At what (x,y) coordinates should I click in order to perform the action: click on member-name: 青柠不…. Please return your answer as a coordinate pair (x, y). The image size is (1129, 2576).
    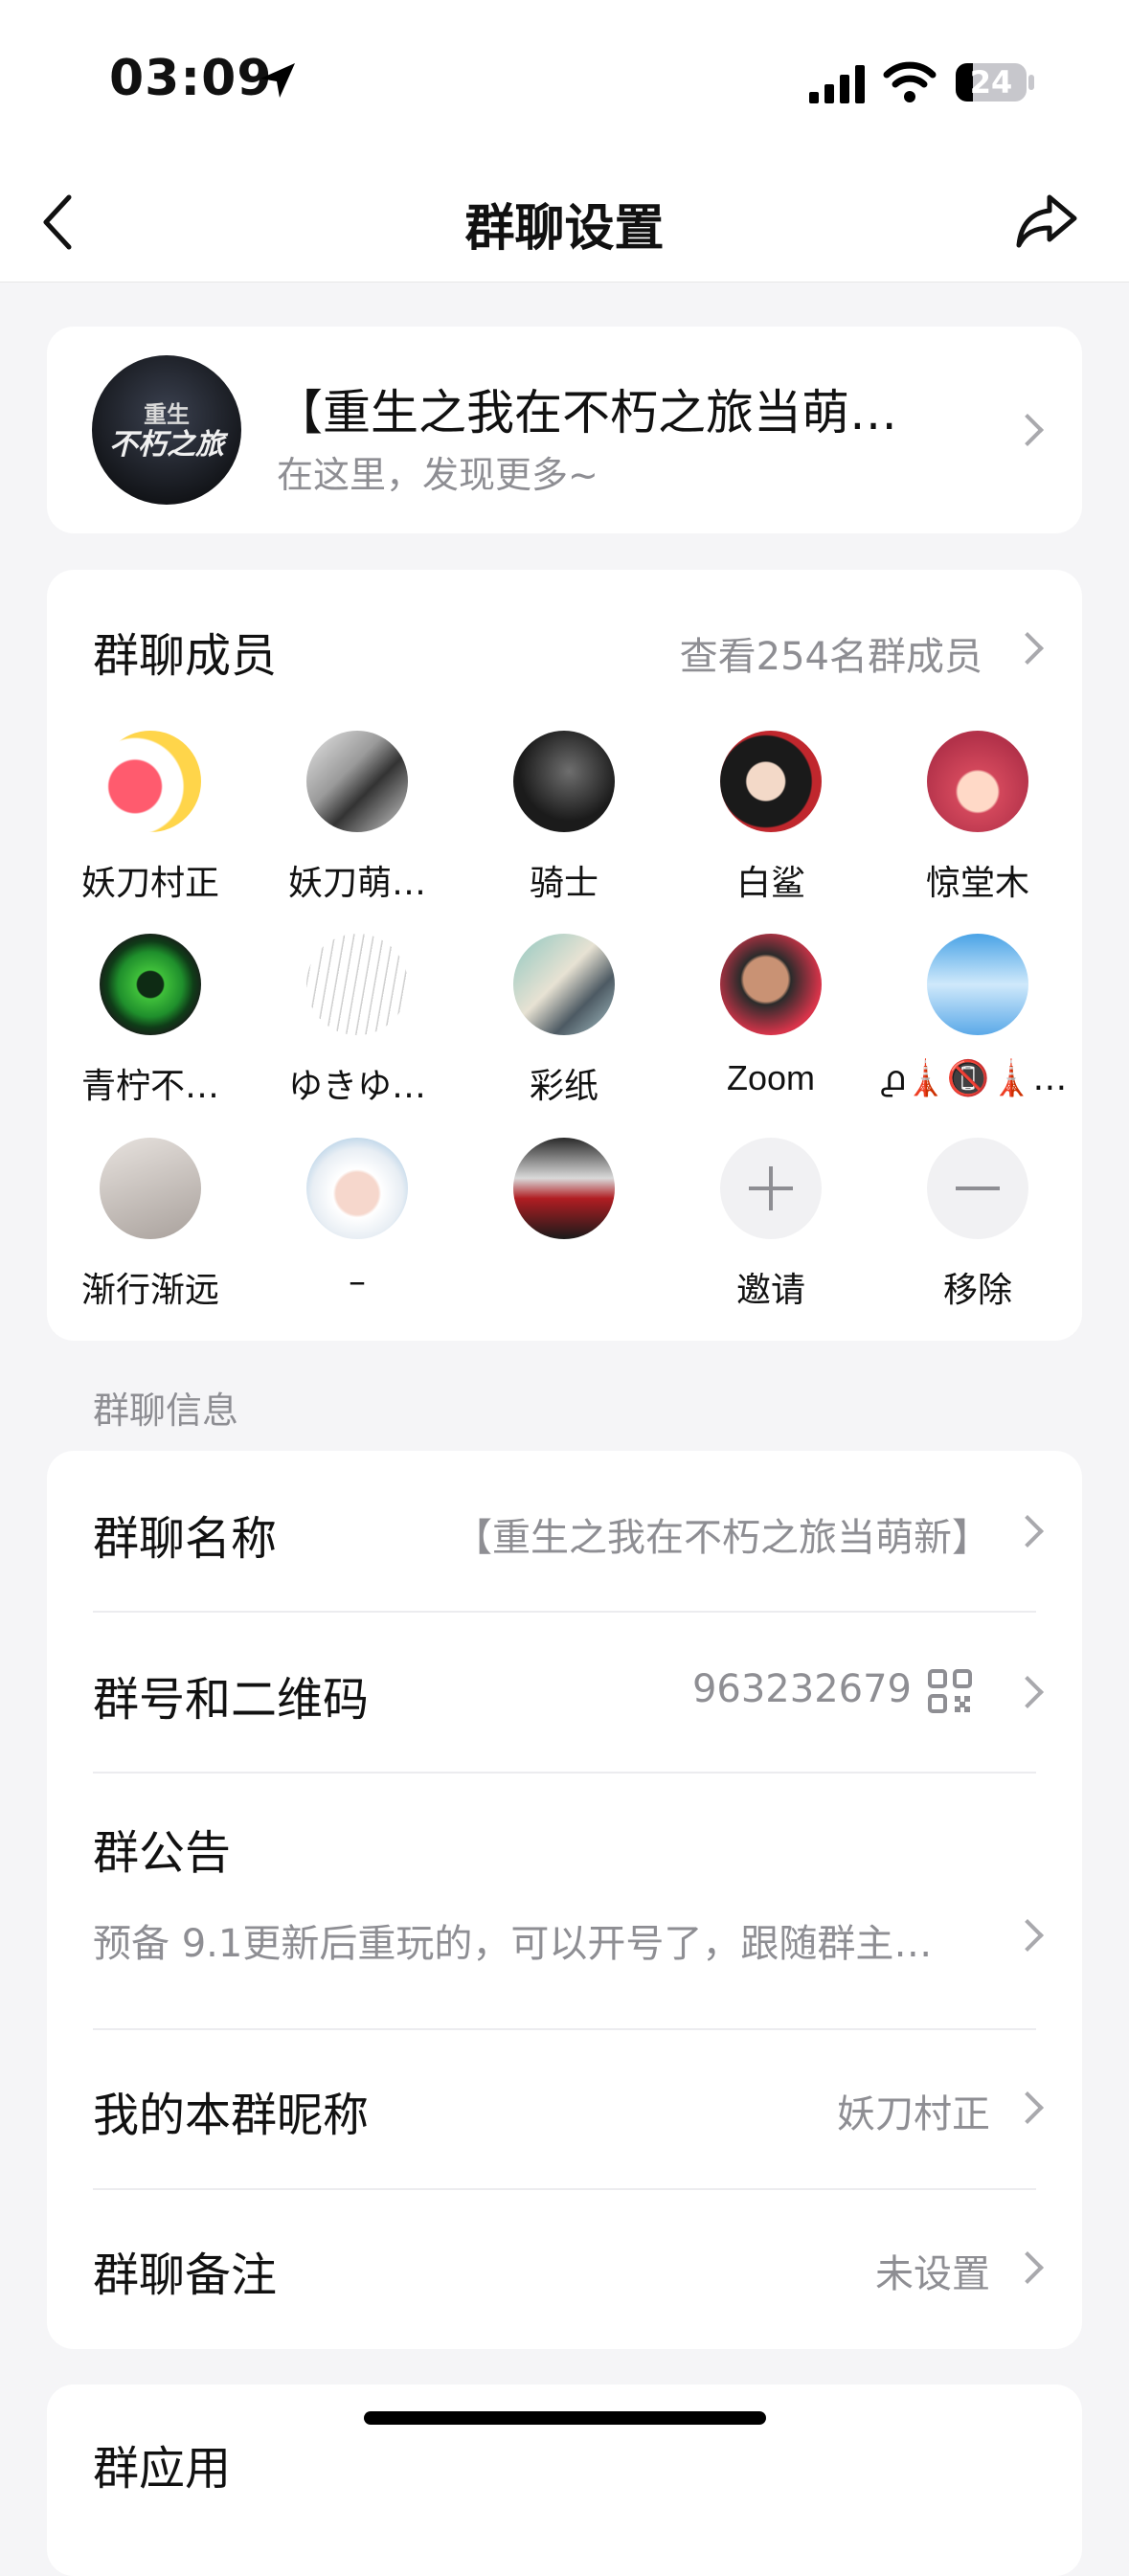
    Looking at the image, I should click on (149, 1086).